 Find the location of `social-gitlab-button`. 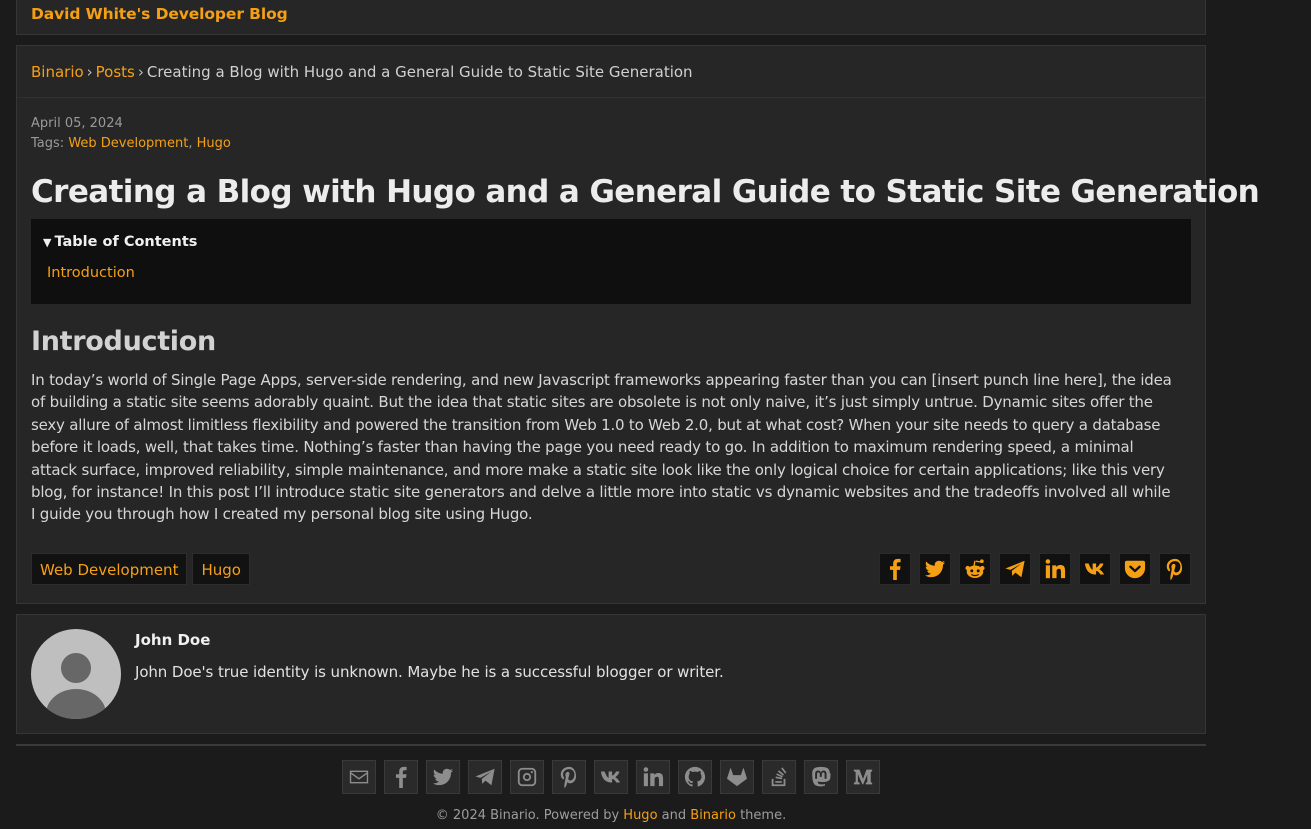

social-gitlab-button is located at coordinates (737, 777).